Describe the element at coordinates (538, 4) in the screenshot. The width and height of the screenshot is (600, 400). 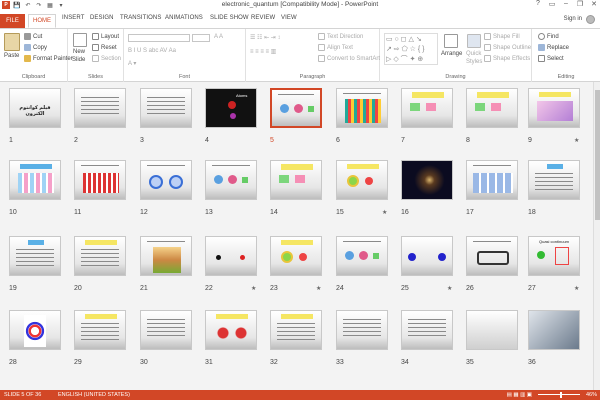
I see `help-icon: ?` at that location.